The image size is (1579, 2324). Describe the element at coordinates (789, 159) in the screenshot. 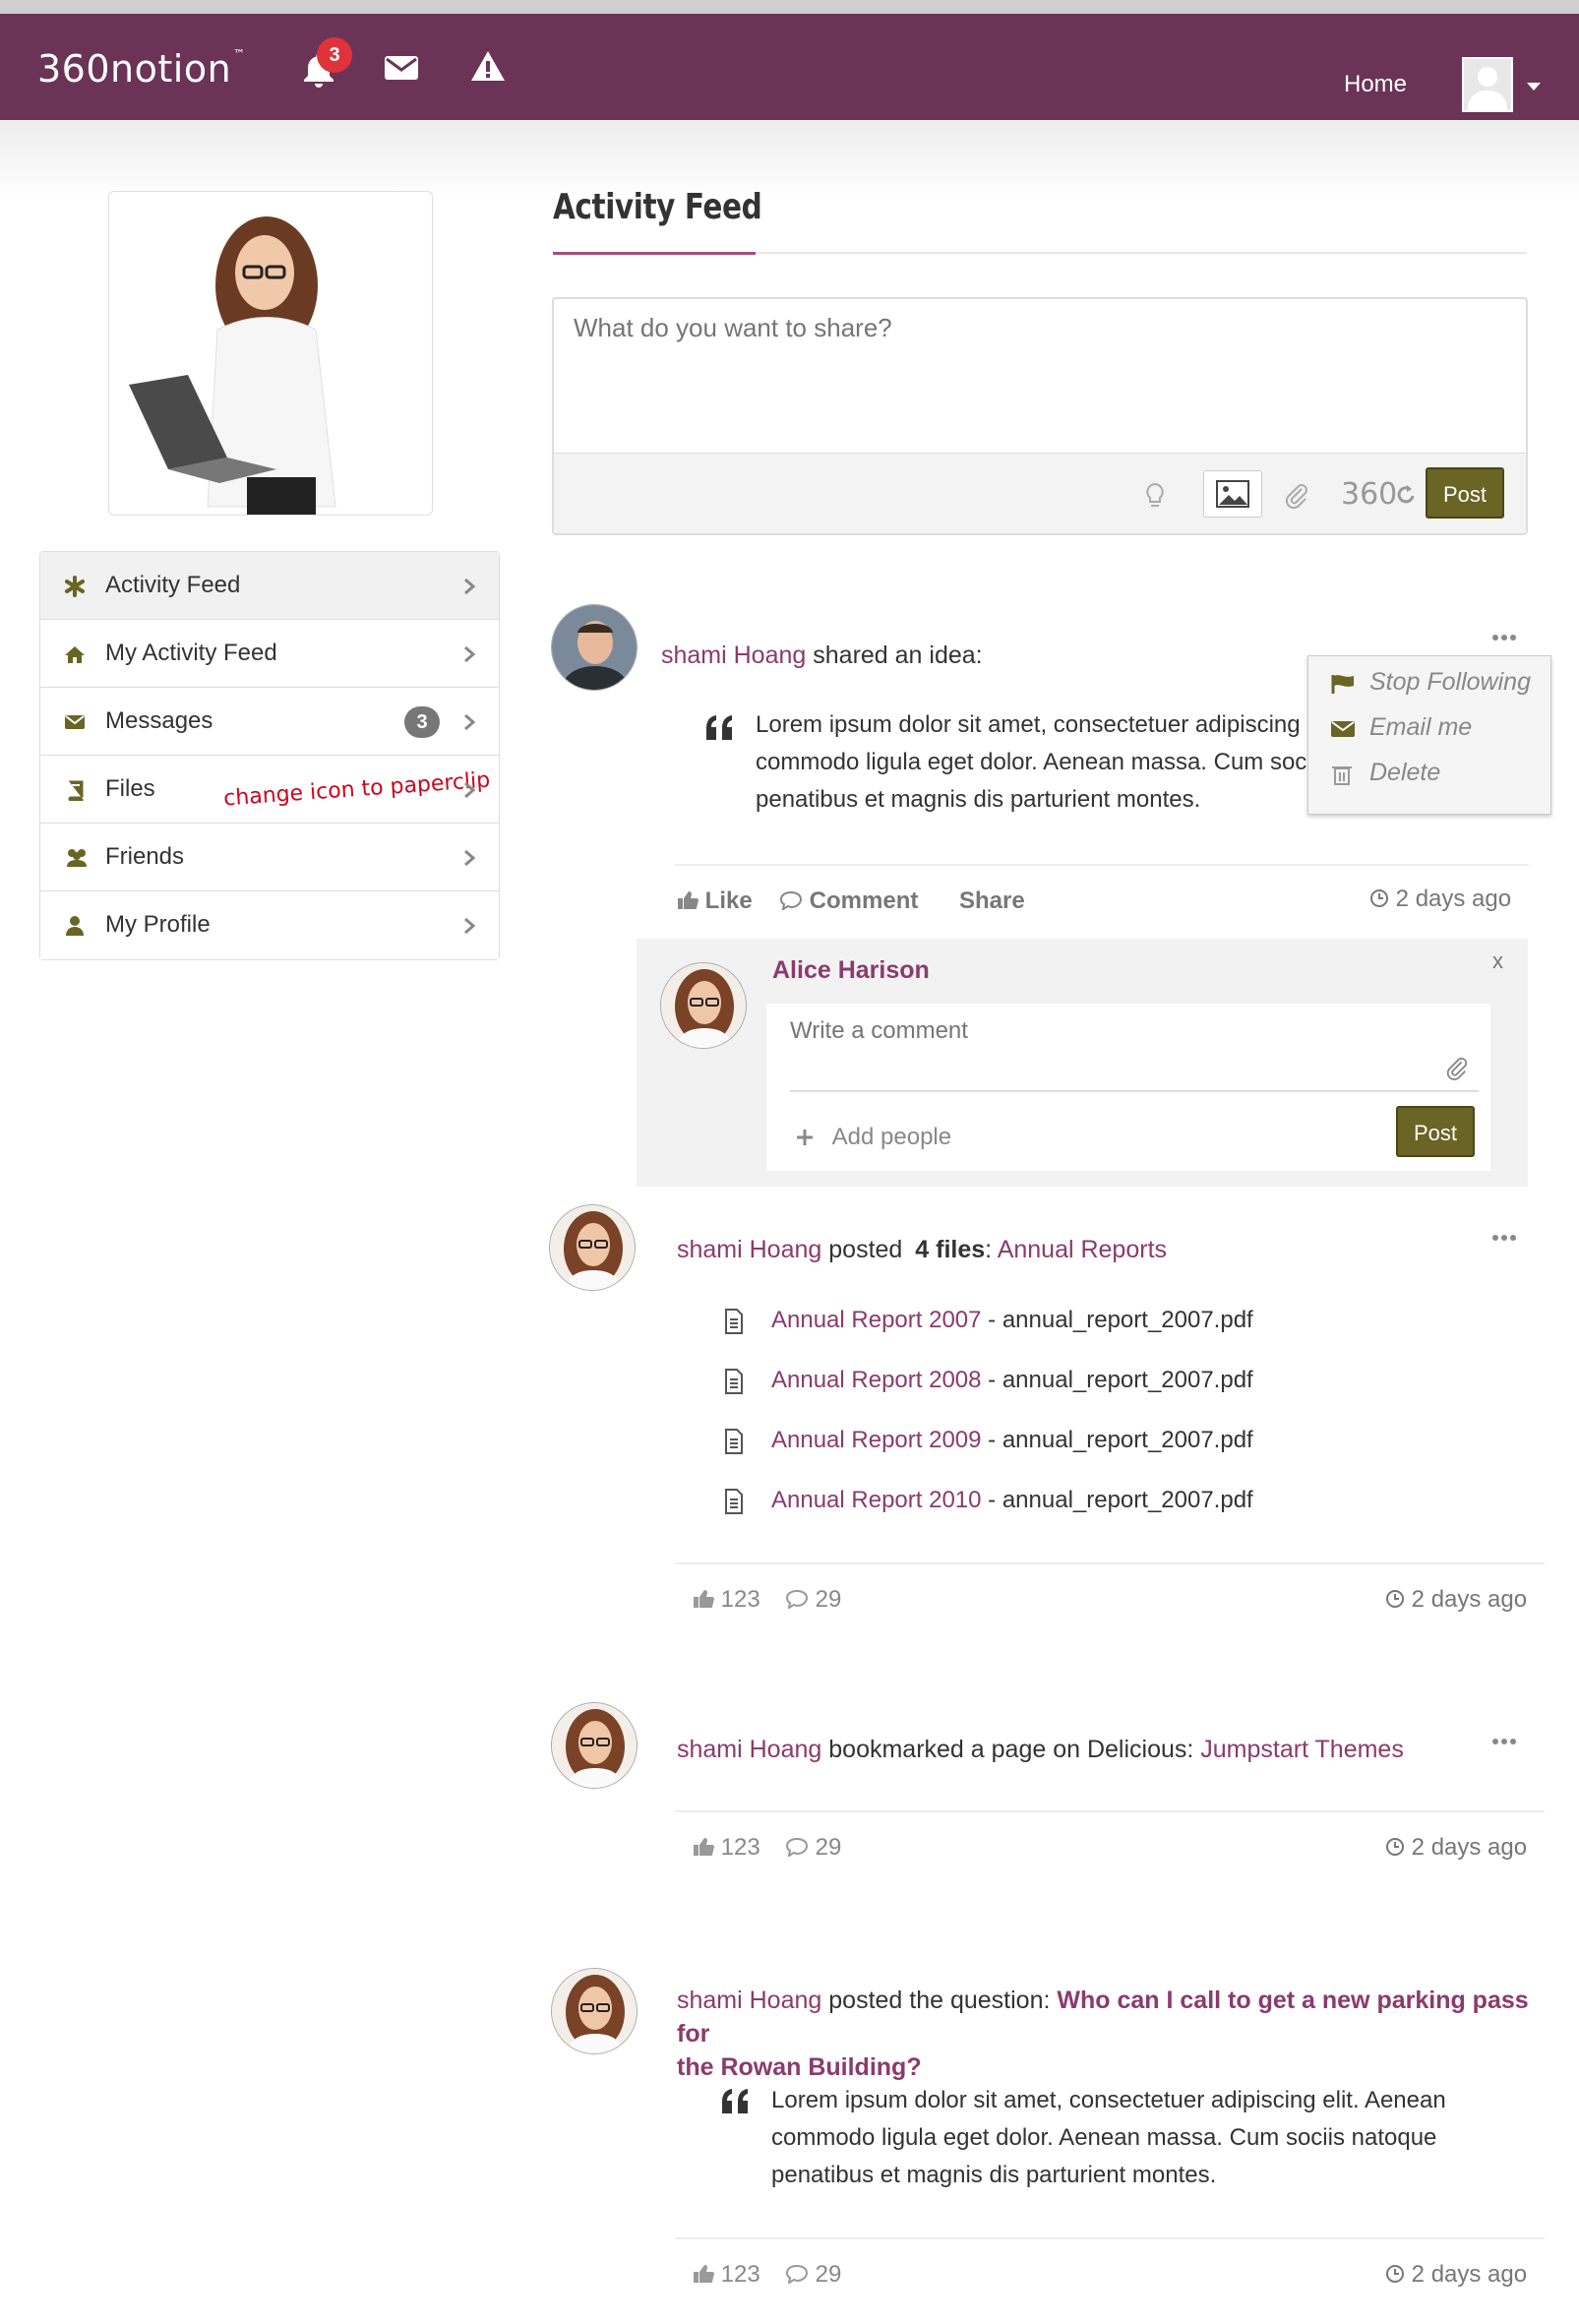

I see `header-shadow` at that location.